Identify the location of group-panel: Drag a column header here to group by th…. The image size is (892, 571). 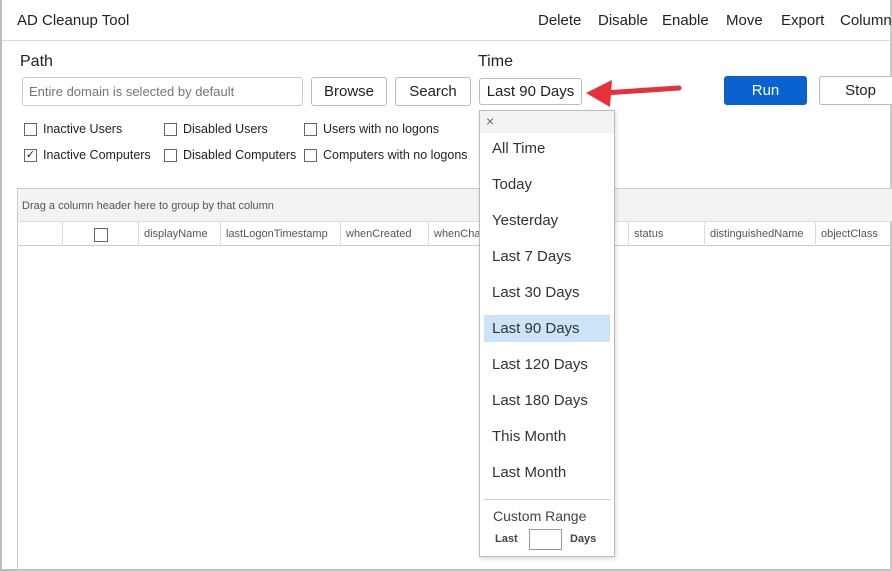
(455, 205).